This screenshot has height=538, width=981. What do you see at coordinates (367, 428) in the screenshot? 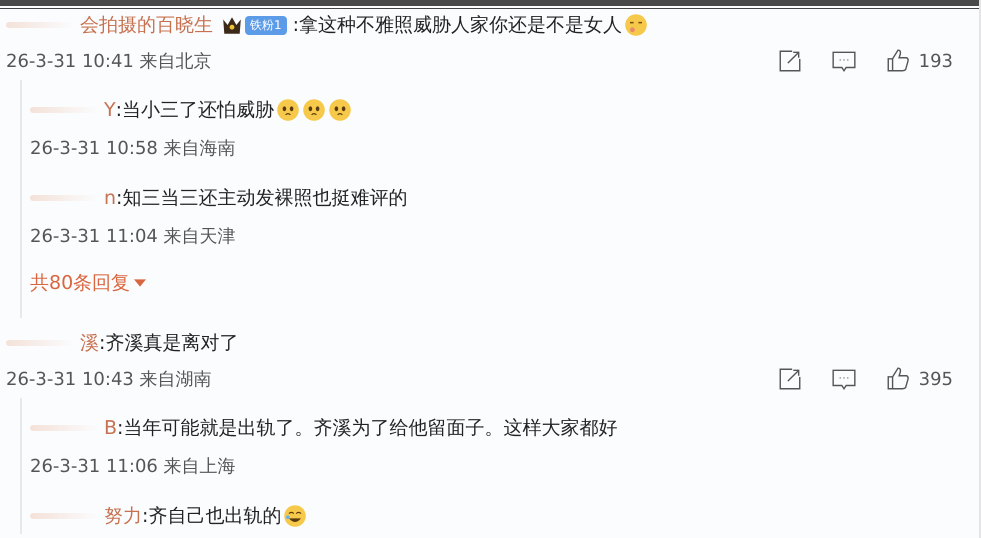
I see `reply-text: :当年可能就是出轨了。齐溪为了给他留面子。这样大家都好` at bounding box center [367, 428].